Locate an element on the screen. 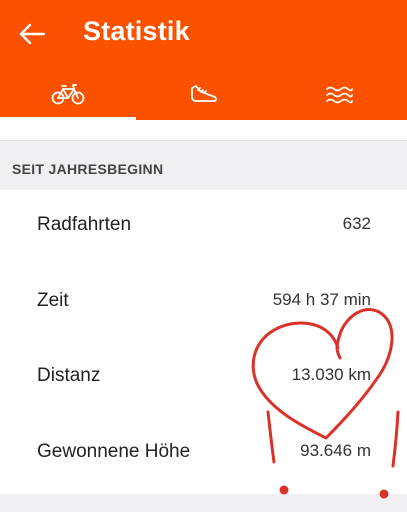 This screenshot has height=512, width=407. tab-run is located at coordinates (204, 94).